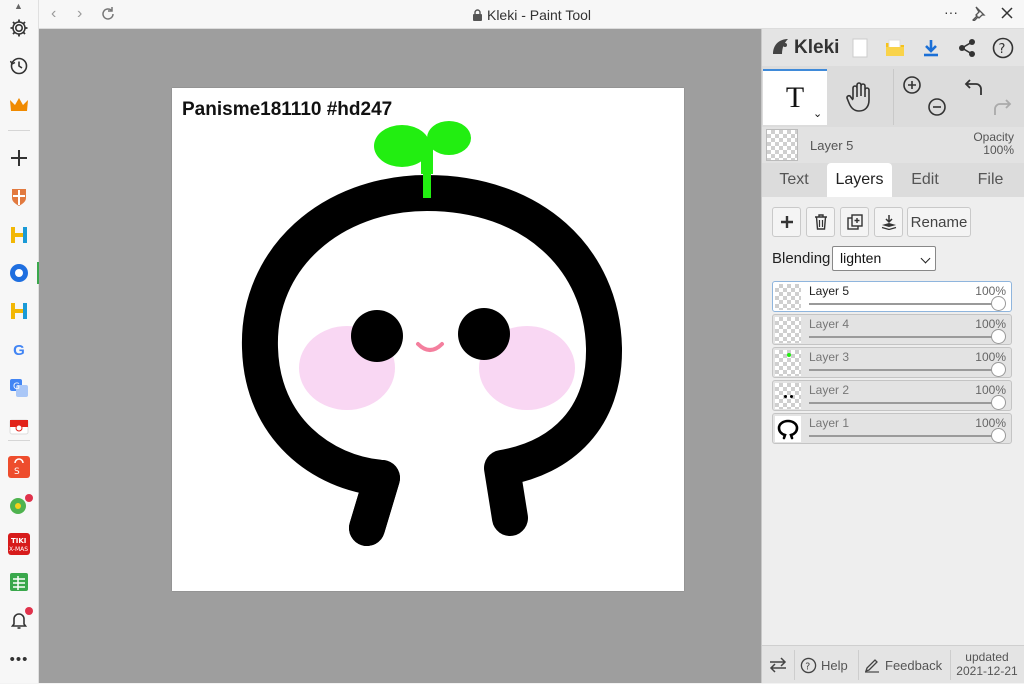 The height and width of the screenshot is (684, 1024). Describe the element at coordinates (990, 180) in the screenshot. I see `tab-file: File` at that location.